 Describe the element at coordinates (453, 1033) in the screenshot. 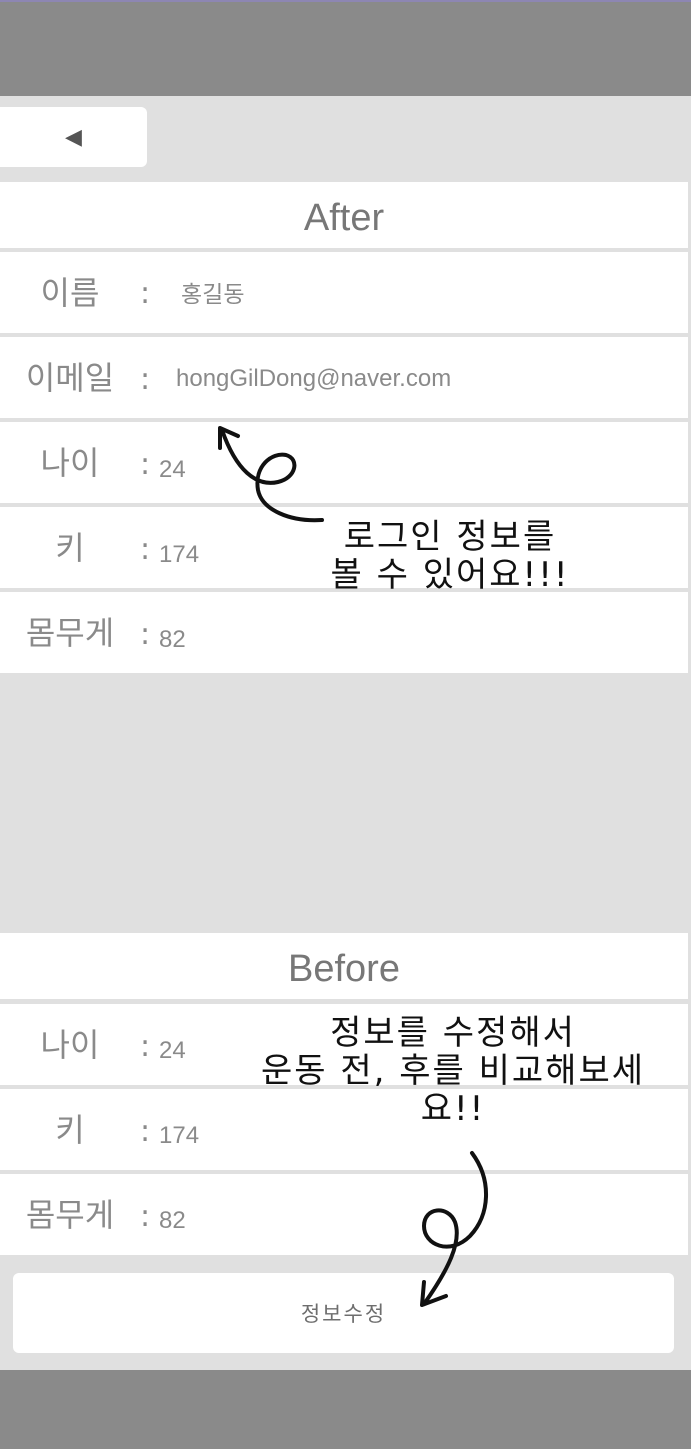

I see `annotation-line: 정보를 수정해서` at that location.